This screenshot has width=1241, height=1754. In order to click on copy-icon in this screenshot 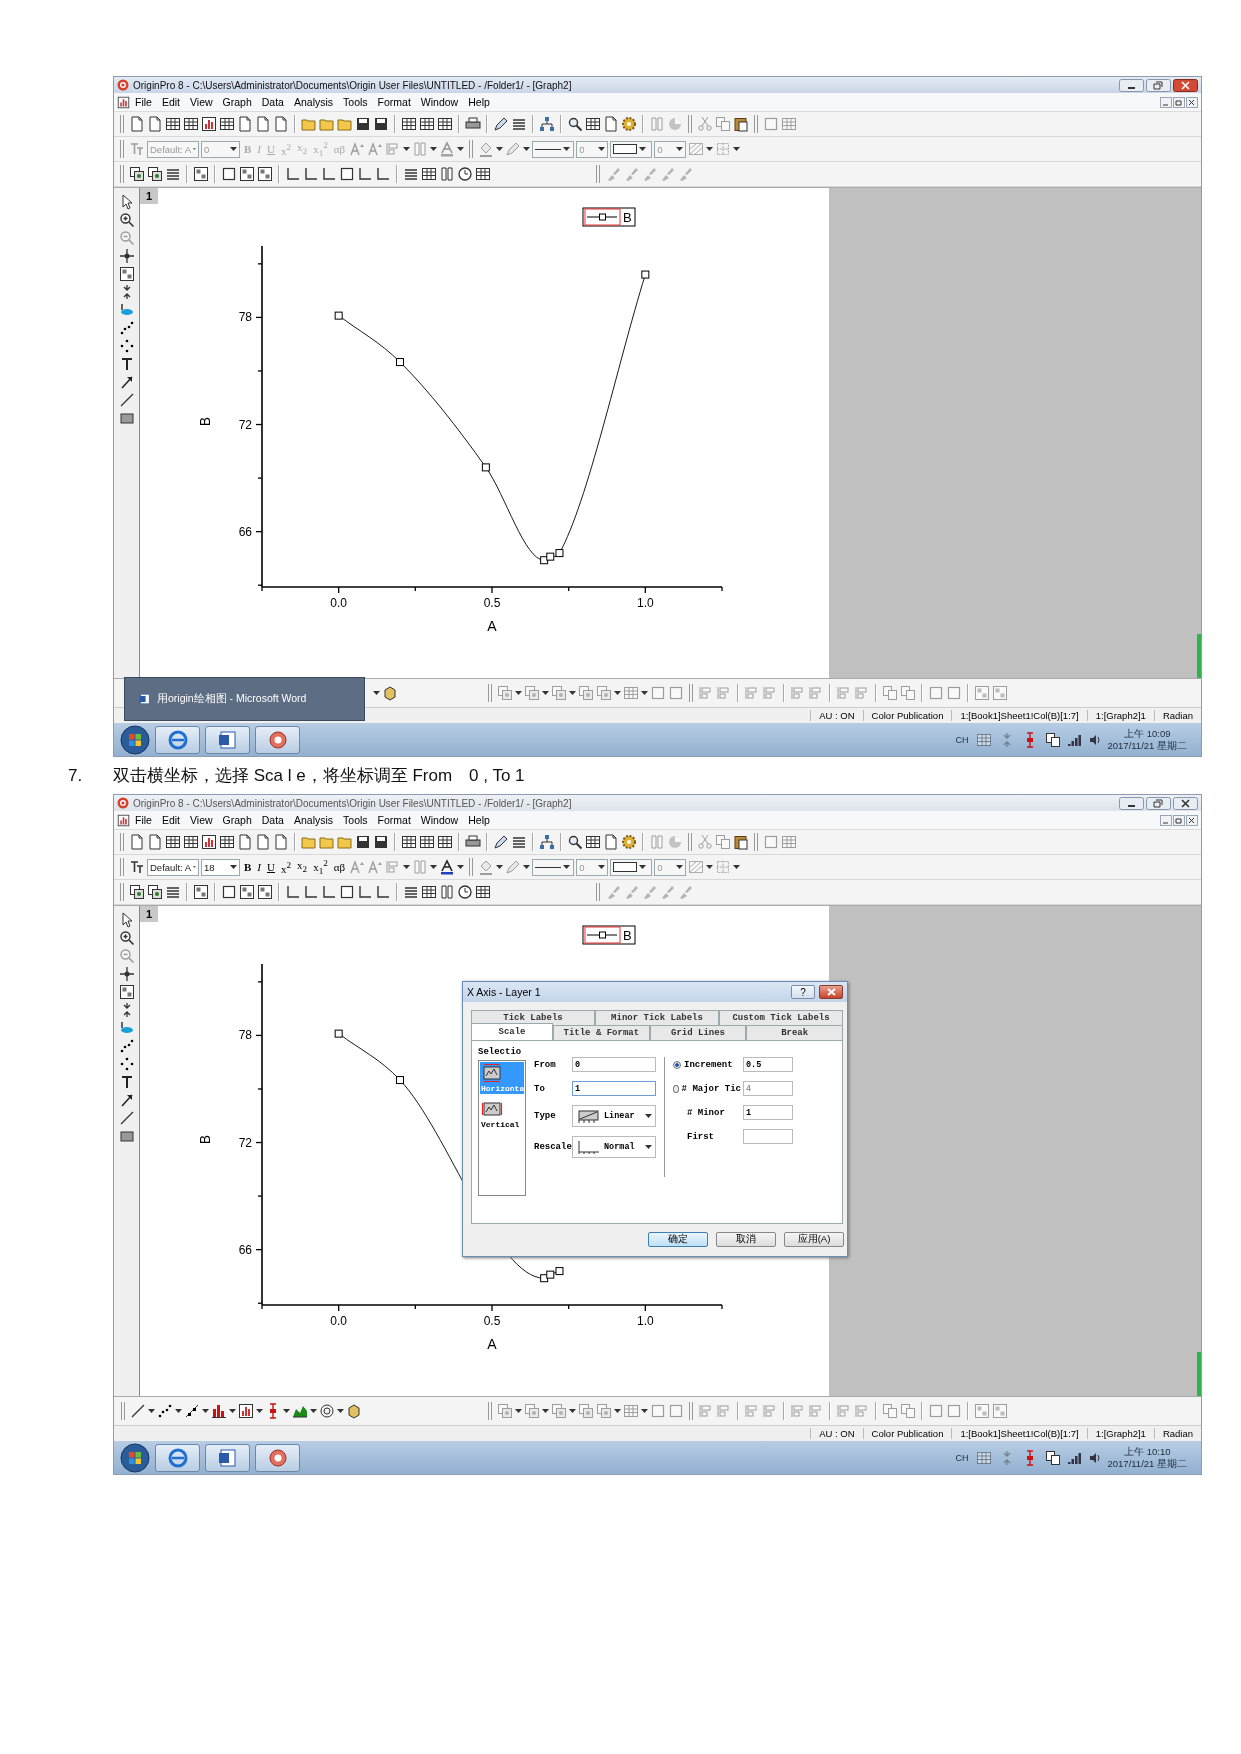, I will do `click(1052, 1457)`.